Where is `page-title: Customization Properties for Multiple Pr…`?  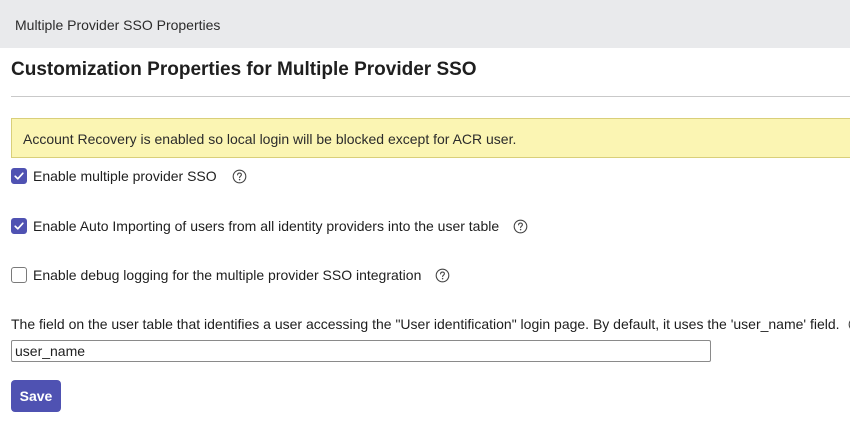
page-title: Customization Properties for Multiple Pr… is located at coordinates (244, 69).